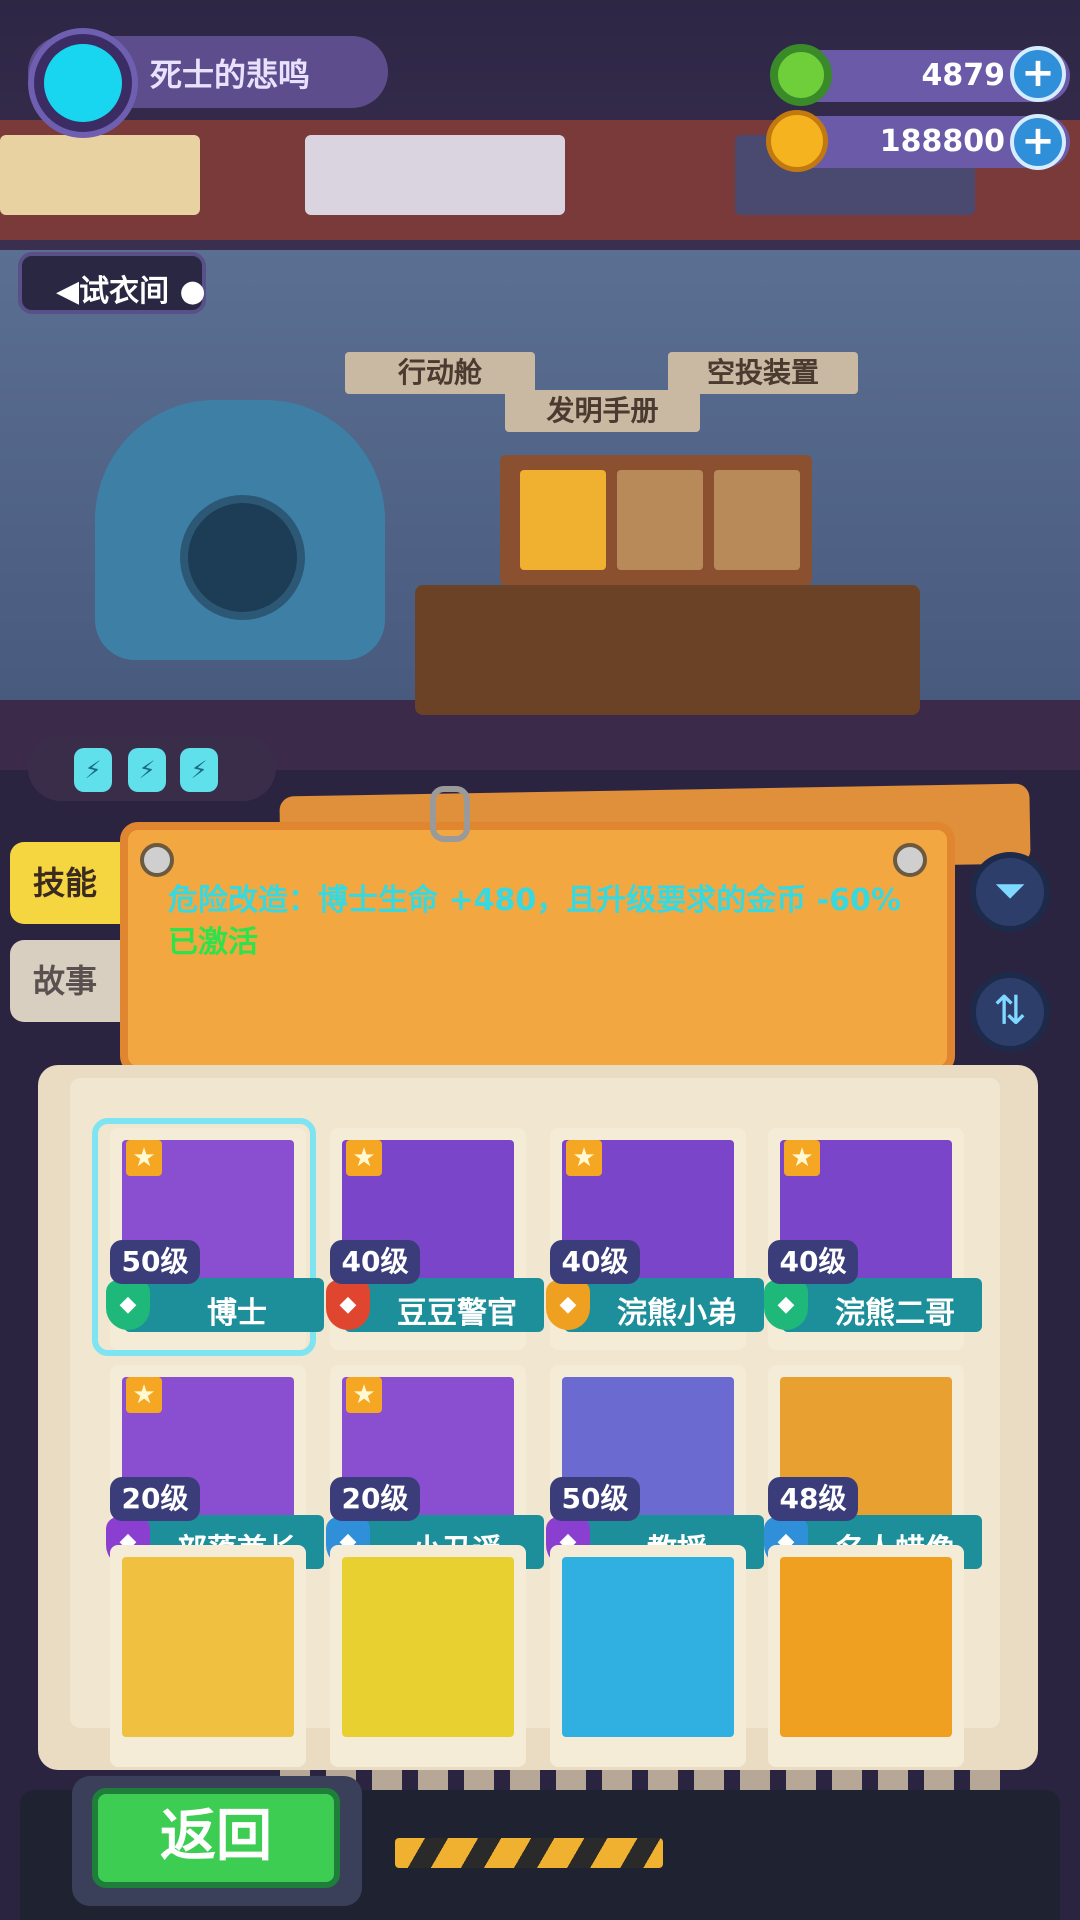 Image resolution: width=1080 pixels, height=1920 pixels. Describe the element at coordinates (1038, 142) in the screenshot. I see `add-coins-button: +` at that location.